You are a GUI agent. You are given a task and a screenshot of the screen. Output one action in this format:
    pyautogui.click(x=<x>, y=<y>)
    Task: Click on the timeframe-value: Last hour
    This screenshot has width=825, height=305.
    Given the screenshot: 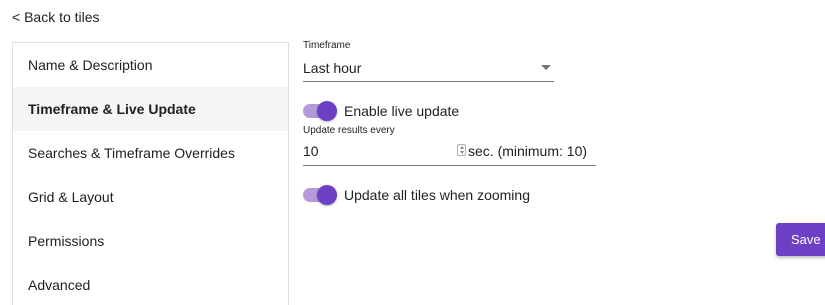 What is the action you would take?
    pyautogui.click(x=332, y=68)
    